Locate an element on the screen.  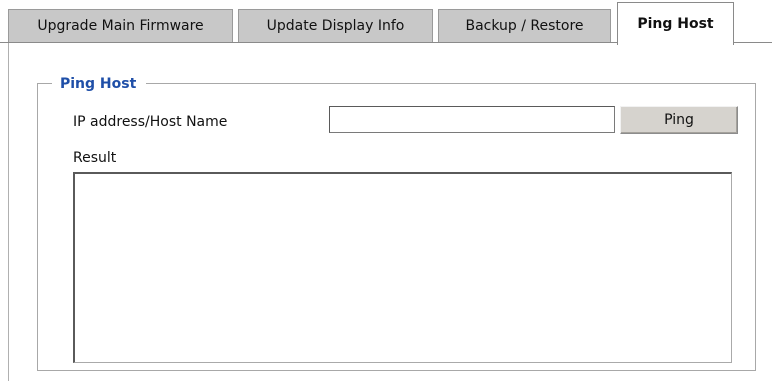
tab-label: Update Display Info is located at coordinates (335, 26).